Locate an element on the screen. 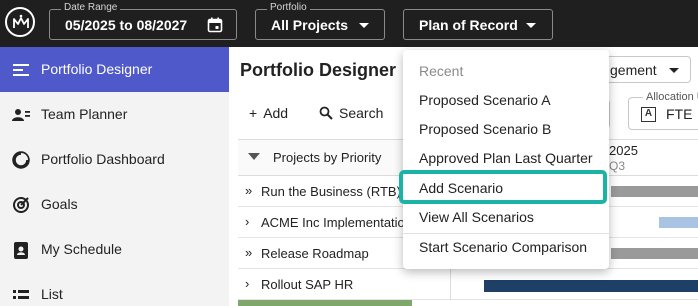  search-icon is located at coordinates (326, 113).